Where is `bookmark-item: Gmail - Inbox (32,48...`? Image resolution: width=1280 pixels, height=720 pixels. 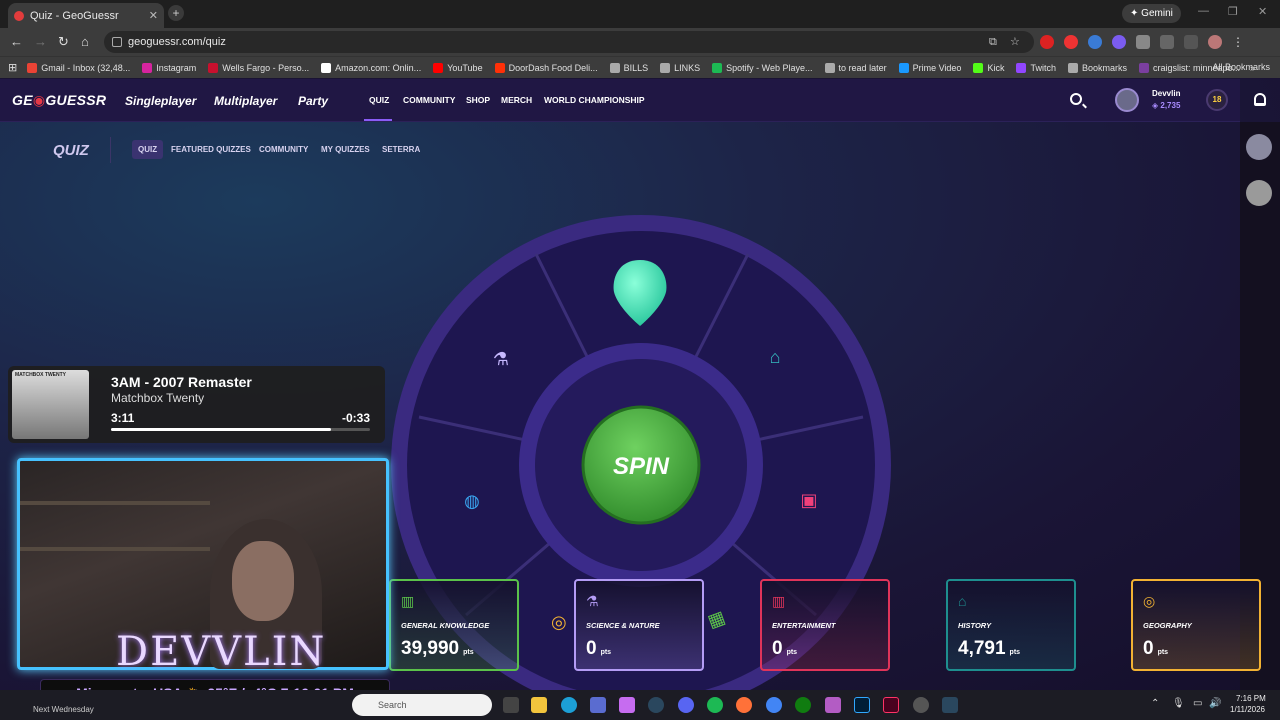
bookmark-item: Gmail - Inbox (32,48... is located at coordinates (78, 67).